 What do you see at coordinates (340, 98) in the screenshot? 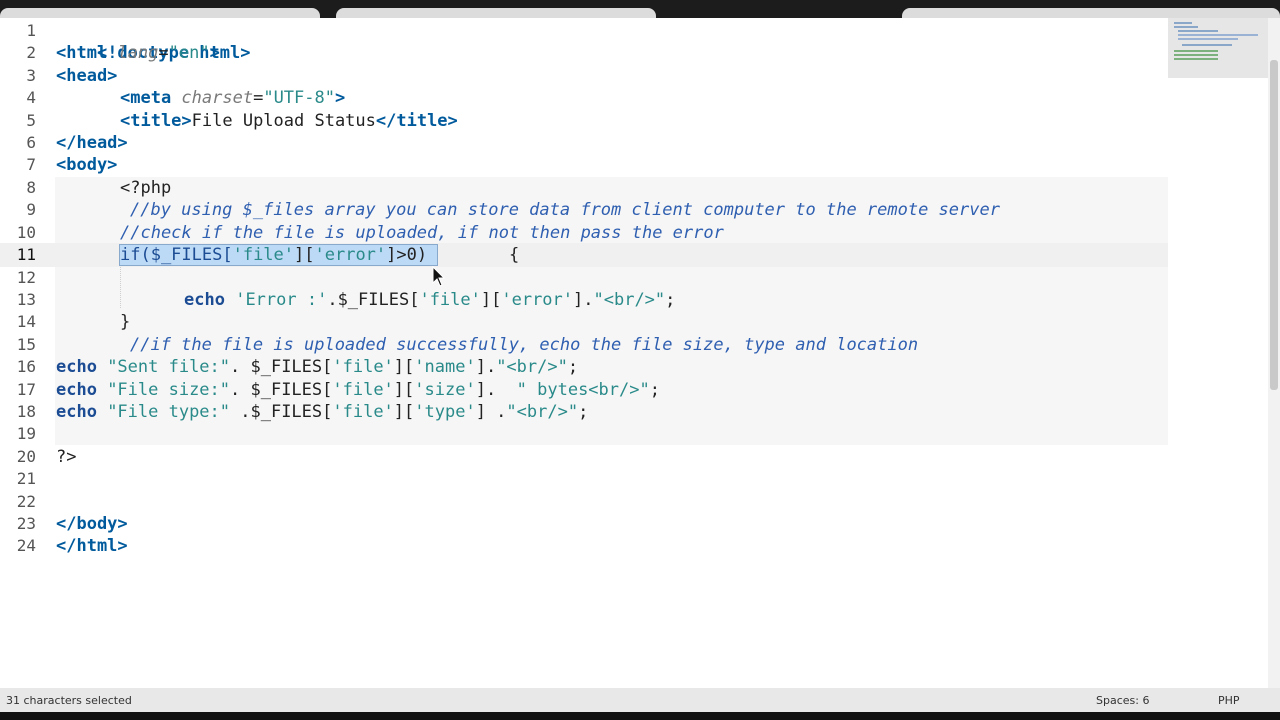
I see `code-token: >` at bounding box center [340, 98].